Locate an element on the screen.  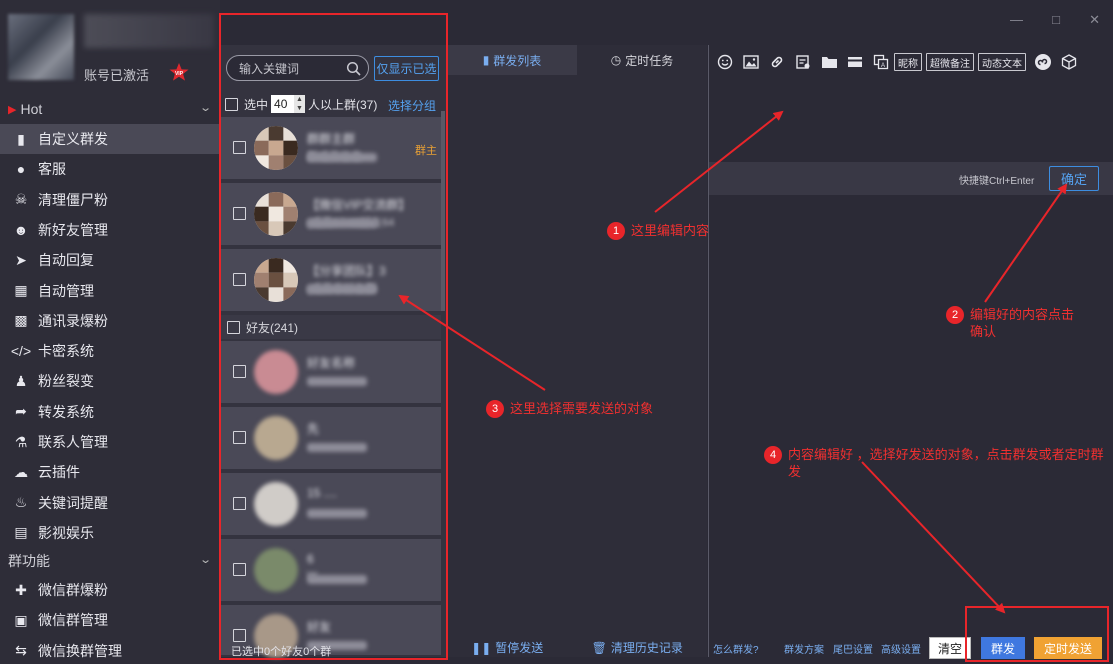
vip-badge-icon: VIP is located at coordinates (179, 72).